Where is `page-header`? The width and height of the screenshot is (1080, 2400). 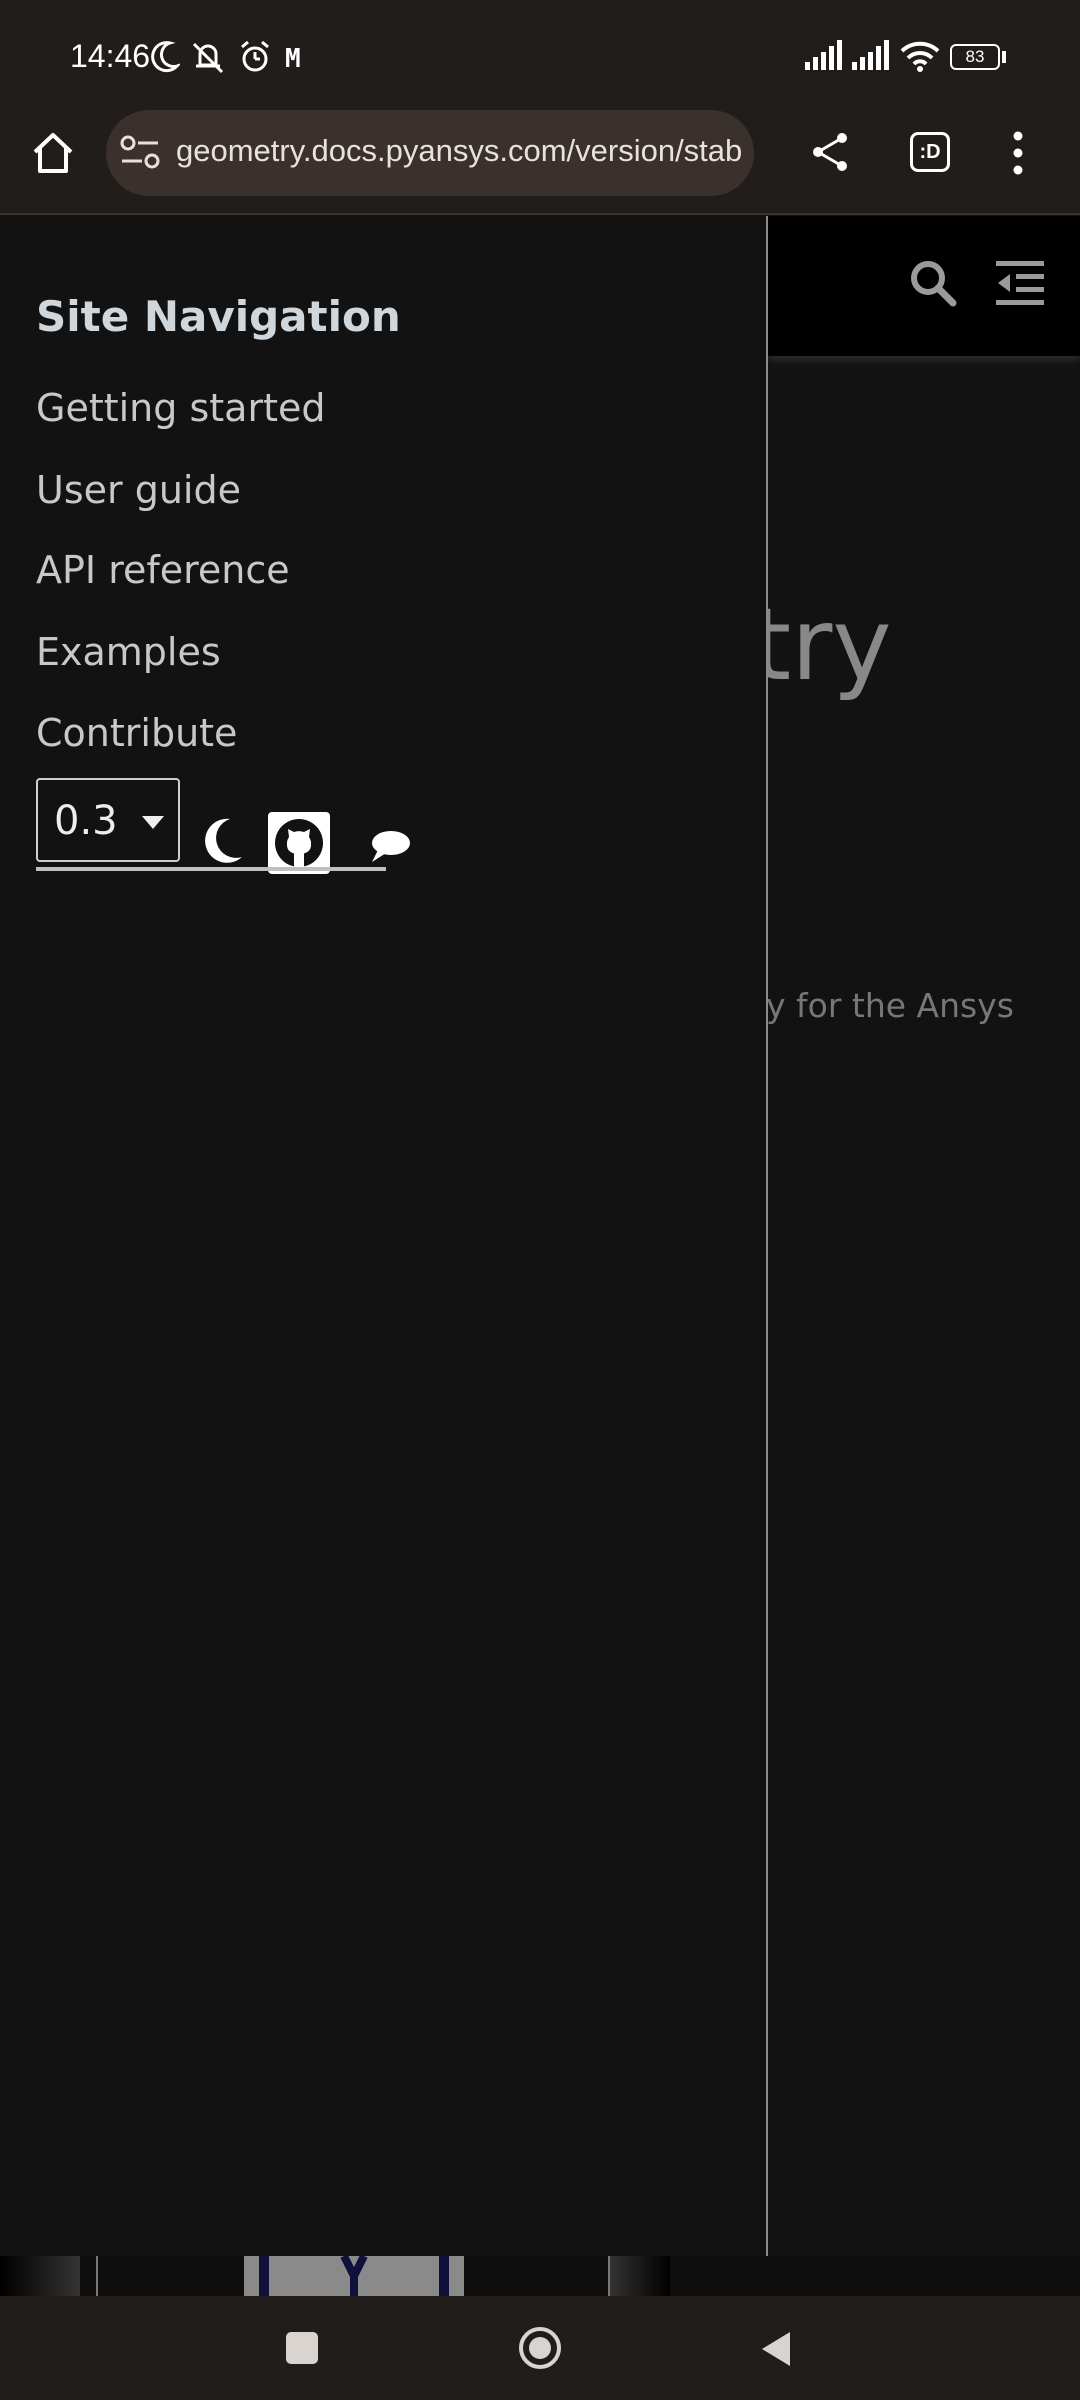 page-header is located at coordinates (924, 286).